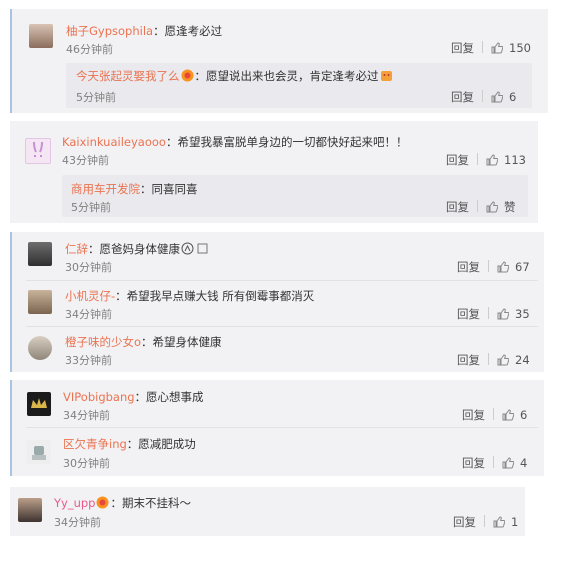  What do you see at coordinates (493, 360) in the screenshot?
I see `comment-actions: 回复 24` at bounding box center [493, 360].